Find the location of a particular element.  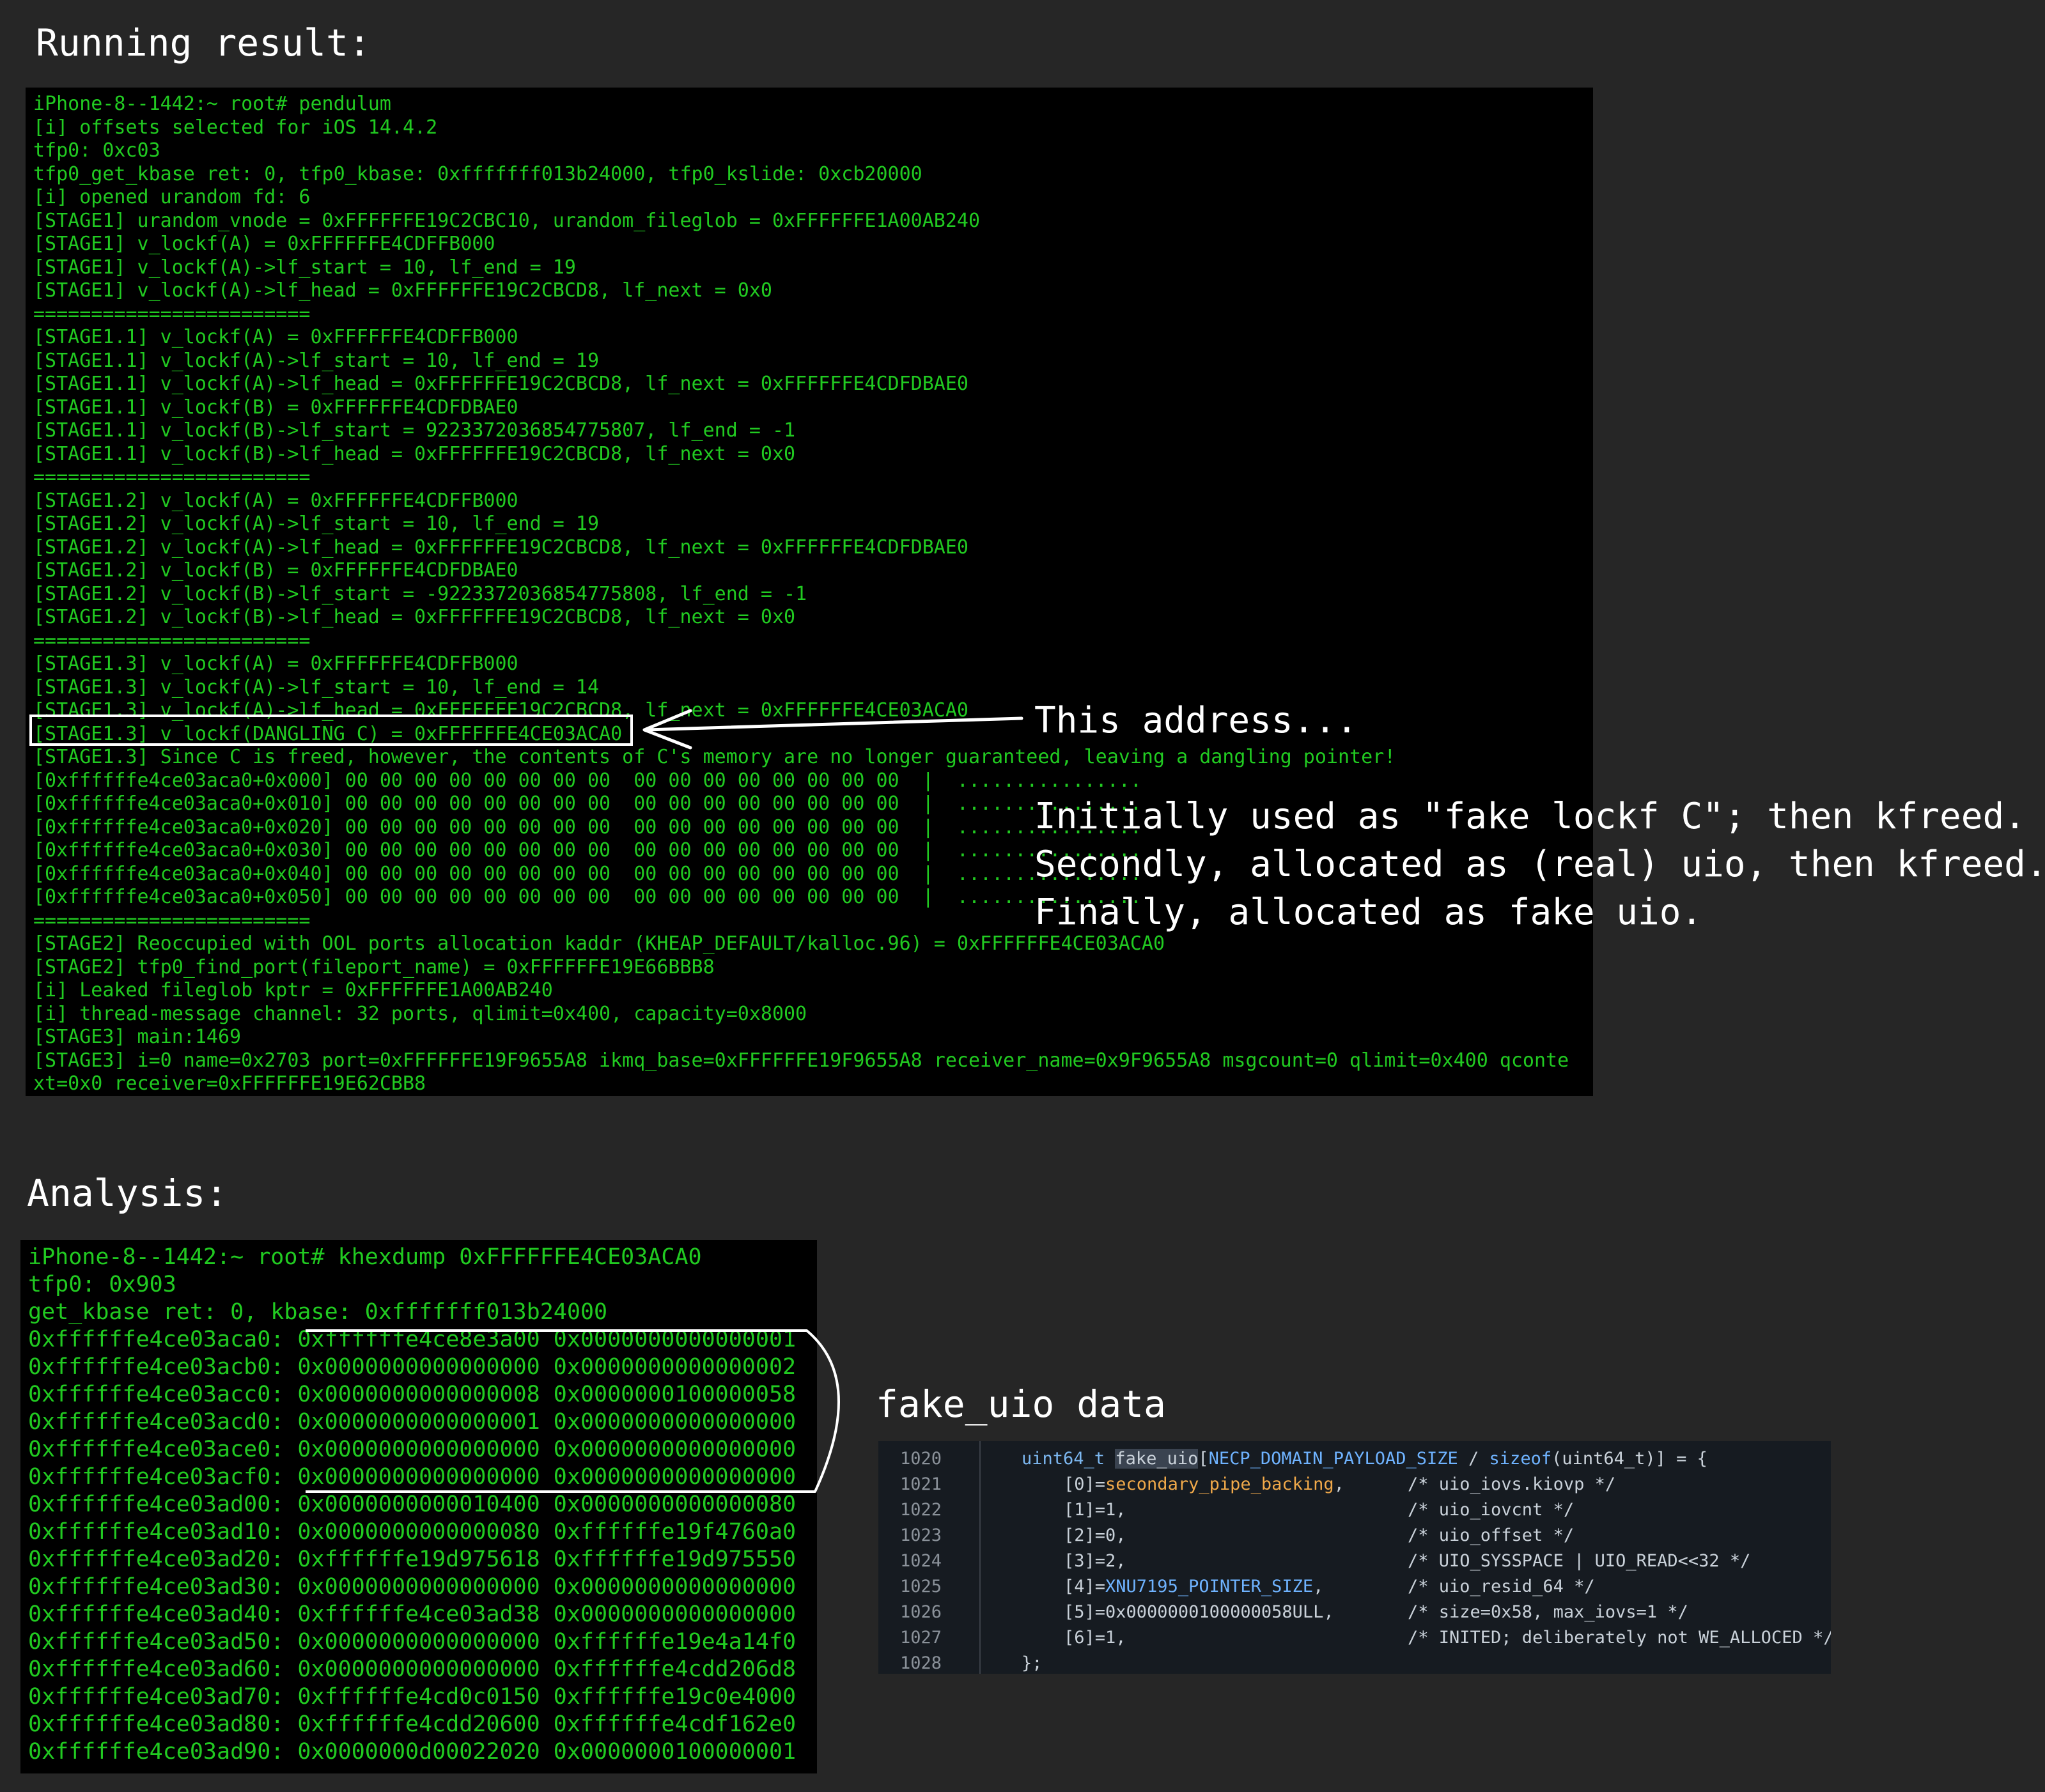

code-bracket: [ is located at coordinates (1203, 1459).